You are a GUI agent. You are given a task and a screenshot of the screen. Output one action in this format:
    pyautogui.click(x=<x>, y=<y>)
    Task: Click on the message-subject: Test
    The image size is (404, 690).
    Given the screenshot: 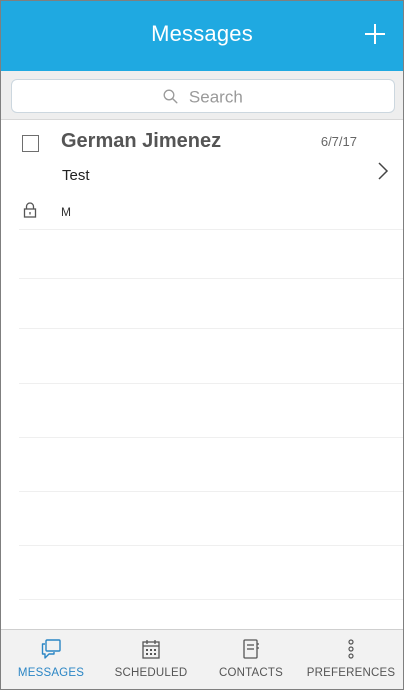 What is the action you would take?
    pyautogui.click(x=76, y=175)
    